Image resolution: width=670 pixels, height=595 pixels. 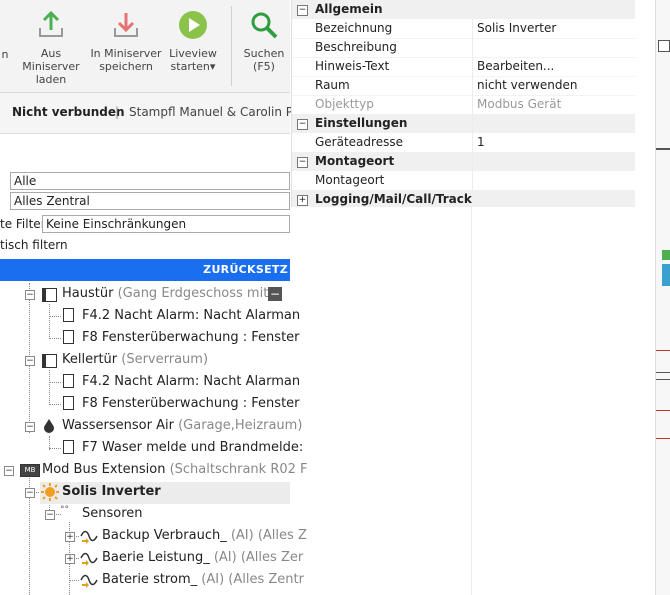 I want to click on minus-icon: −, so click(x=275, y=294).